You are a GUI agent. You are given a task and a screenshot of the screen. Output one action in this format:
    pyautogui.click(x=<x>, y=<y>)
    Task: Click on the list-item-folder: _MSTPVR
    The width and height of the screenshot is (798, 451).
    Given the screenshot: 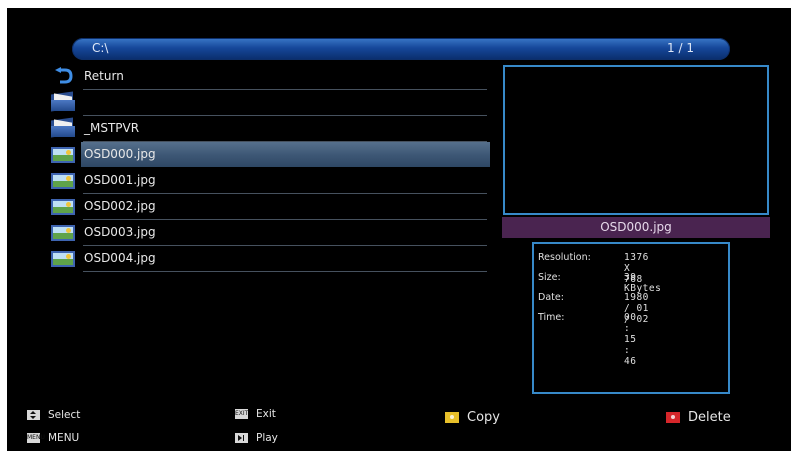 What is the action you would take?
    pyautogui.click(x=267, y=129)
    